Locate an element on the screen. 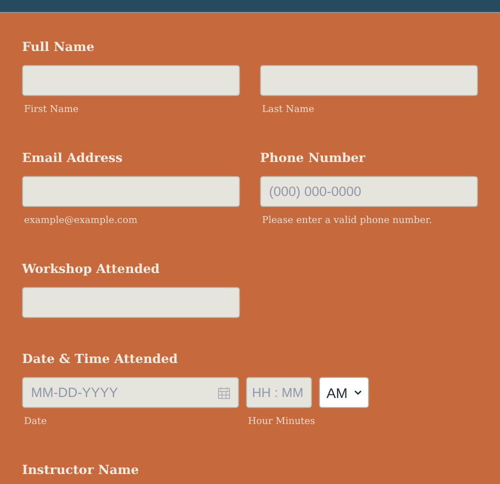 The width and height of the screenshot is (500, 484). time-field: HH : MM is located at coordinates (279, 392).